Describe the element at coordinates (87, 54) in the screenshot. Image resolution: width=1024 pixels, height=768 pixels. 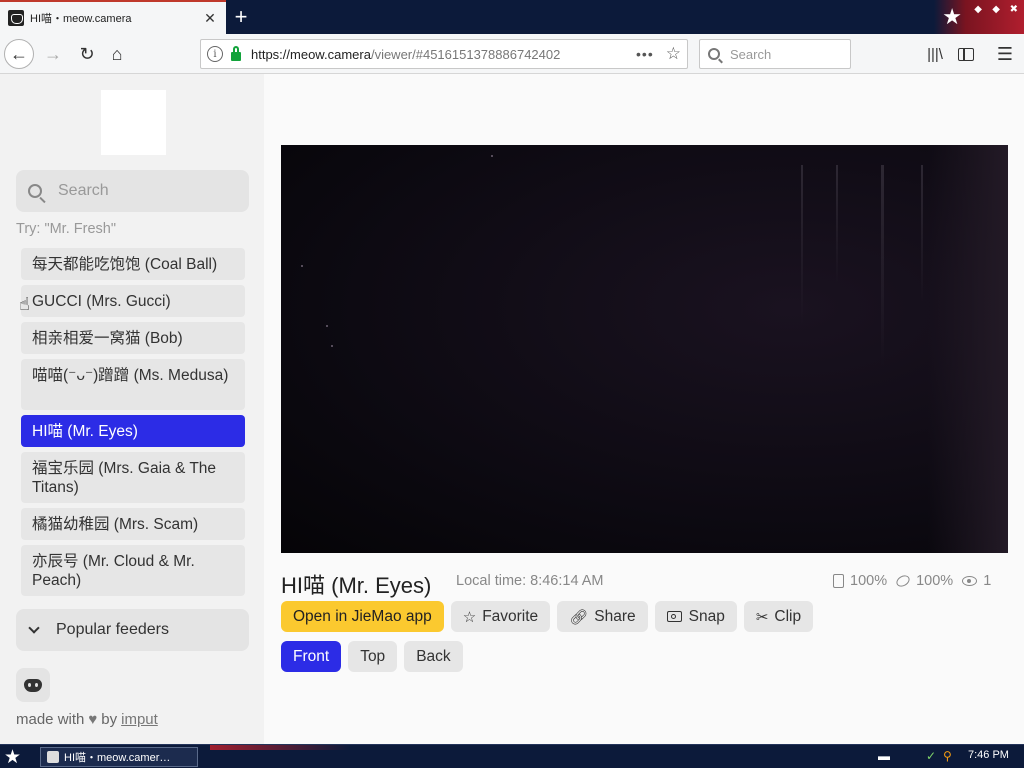
I see `reload-button: ↻` at that location.